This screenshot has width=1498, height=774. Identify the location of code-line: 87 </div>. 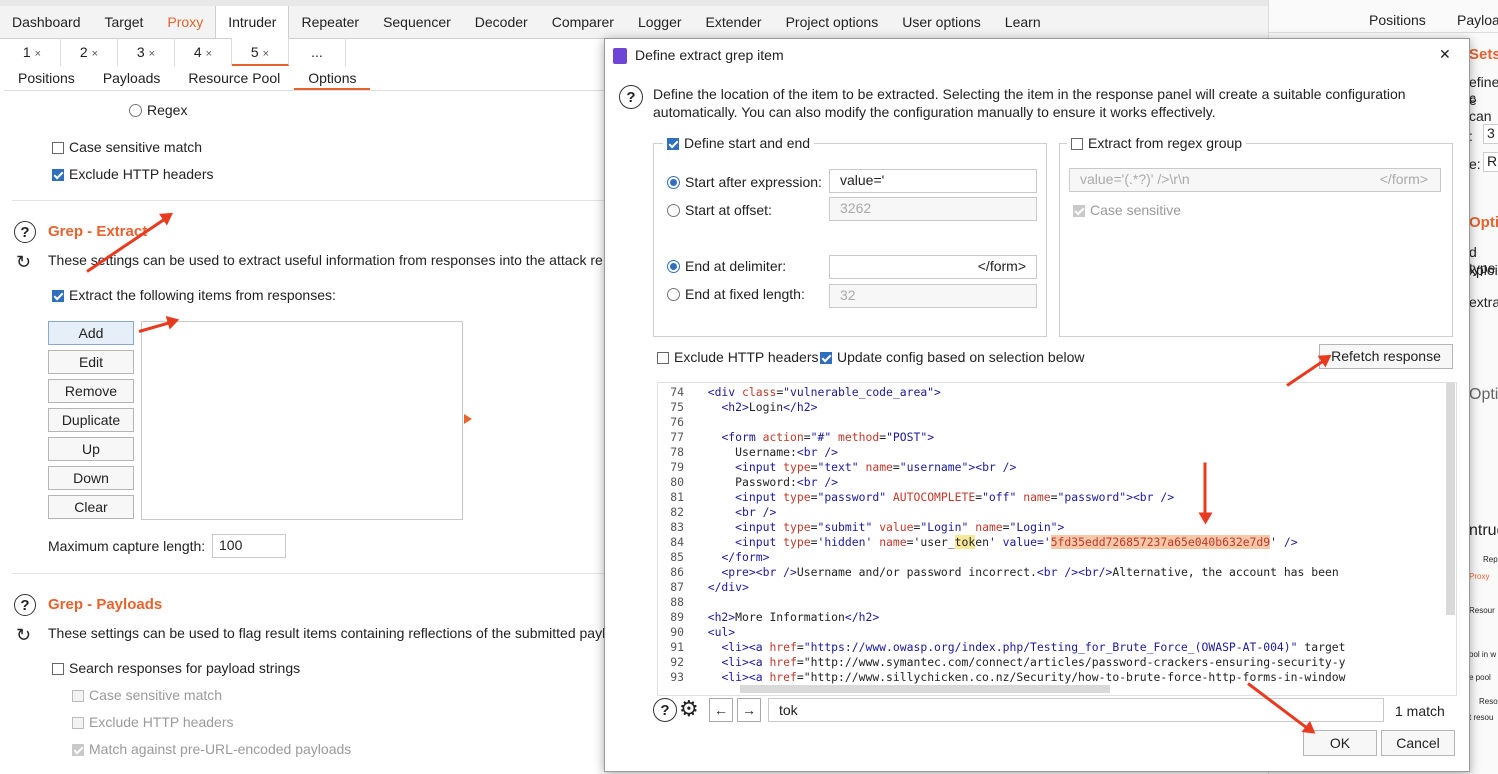
(703, 587).